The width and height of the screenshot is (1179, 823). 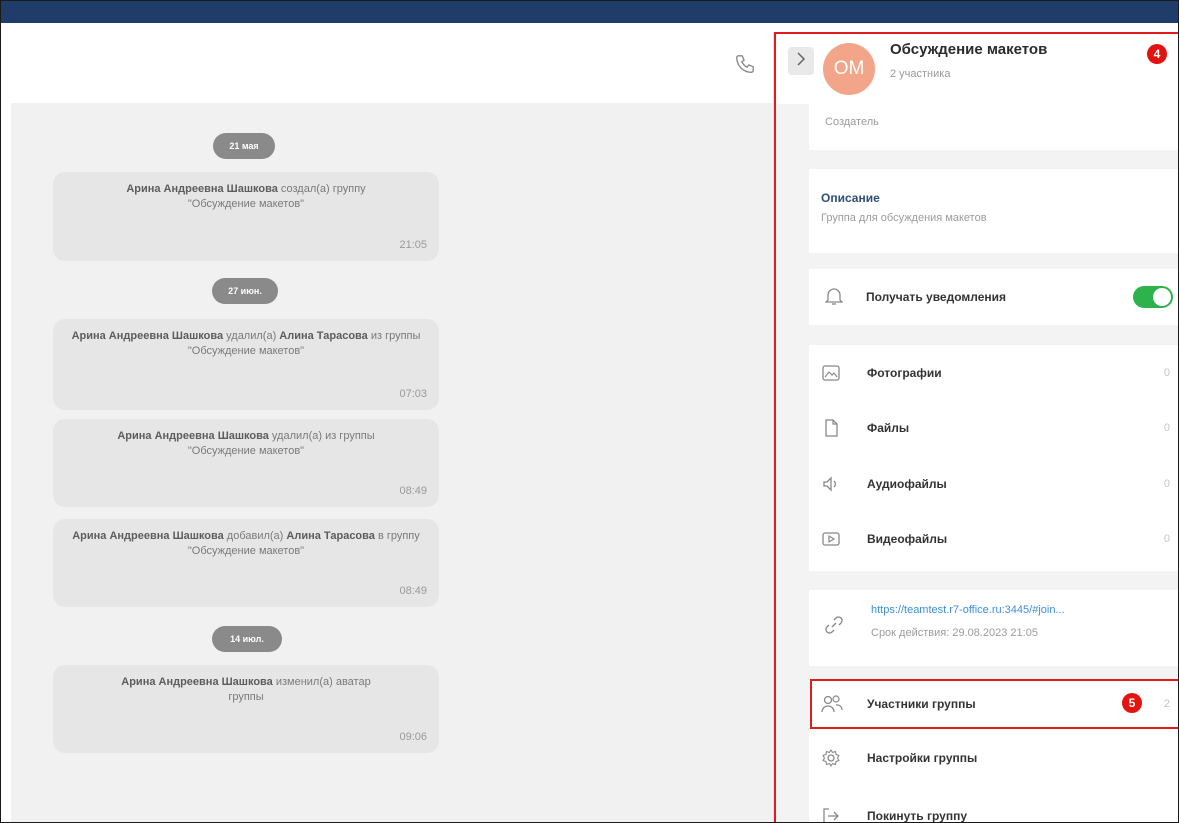 I want to click on leave-group-row: Покинуть группу, so click(x=993, y=808).